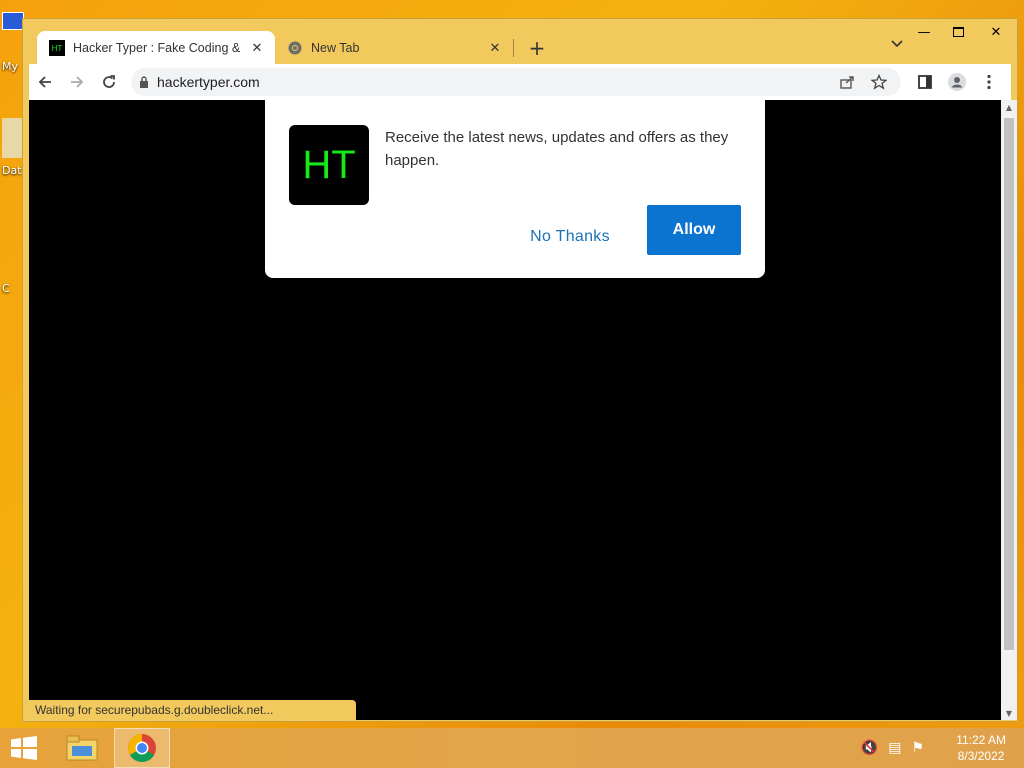 The width and height of the screenshot is (1024, 768). What do you see at coordinates (694, 230) in the screenshot?
I see `allow-button: Allow` at bounding box center [694, 230].